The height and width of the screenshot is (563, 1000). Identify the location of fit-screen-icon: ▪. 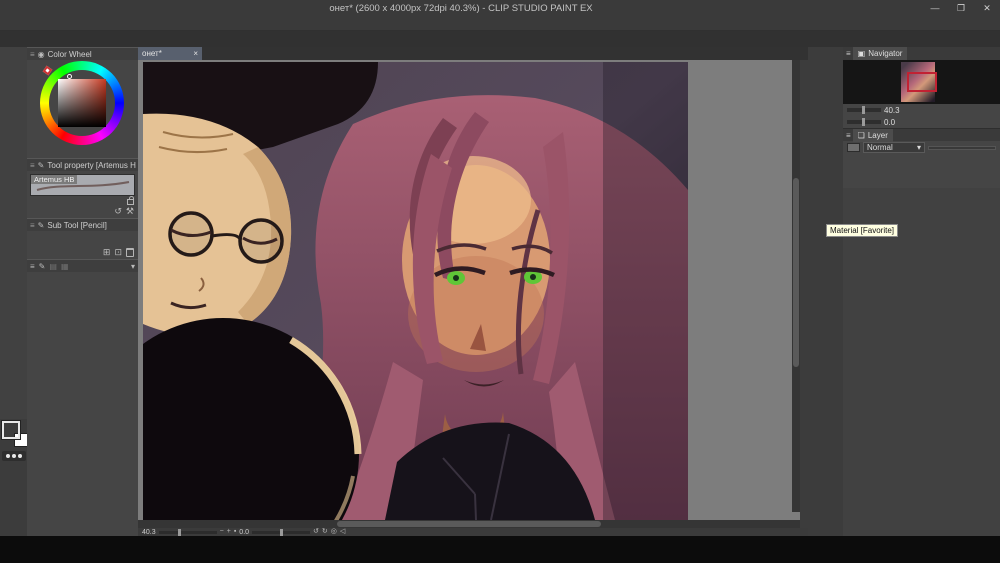
(235, 532).